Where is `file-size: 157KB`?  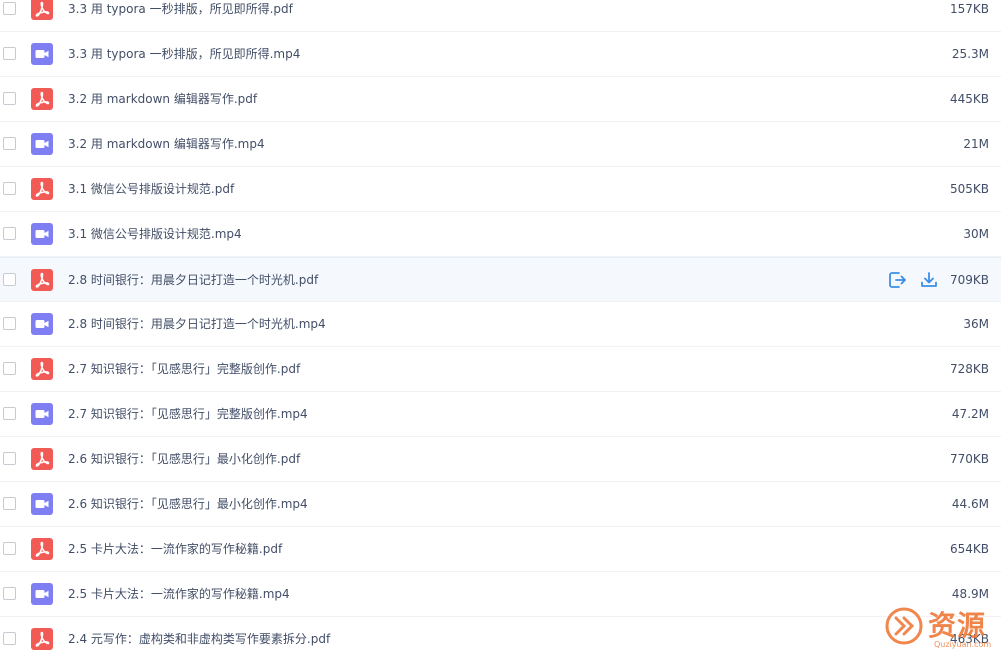 file-size: 157KB is located at coordinates (969, 9).